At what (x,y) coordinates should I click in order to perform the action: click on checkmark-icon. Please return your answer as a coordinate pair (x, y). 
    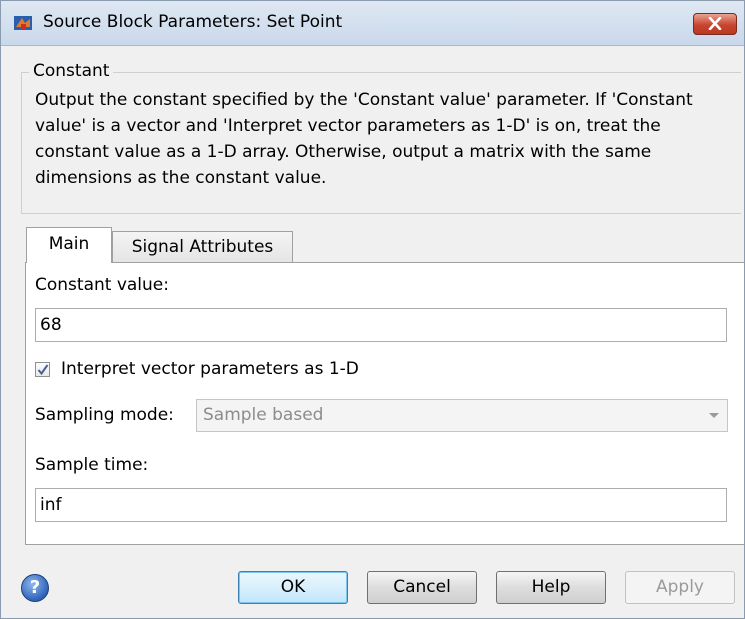
    Looking at the image, I should click on (43, 370).